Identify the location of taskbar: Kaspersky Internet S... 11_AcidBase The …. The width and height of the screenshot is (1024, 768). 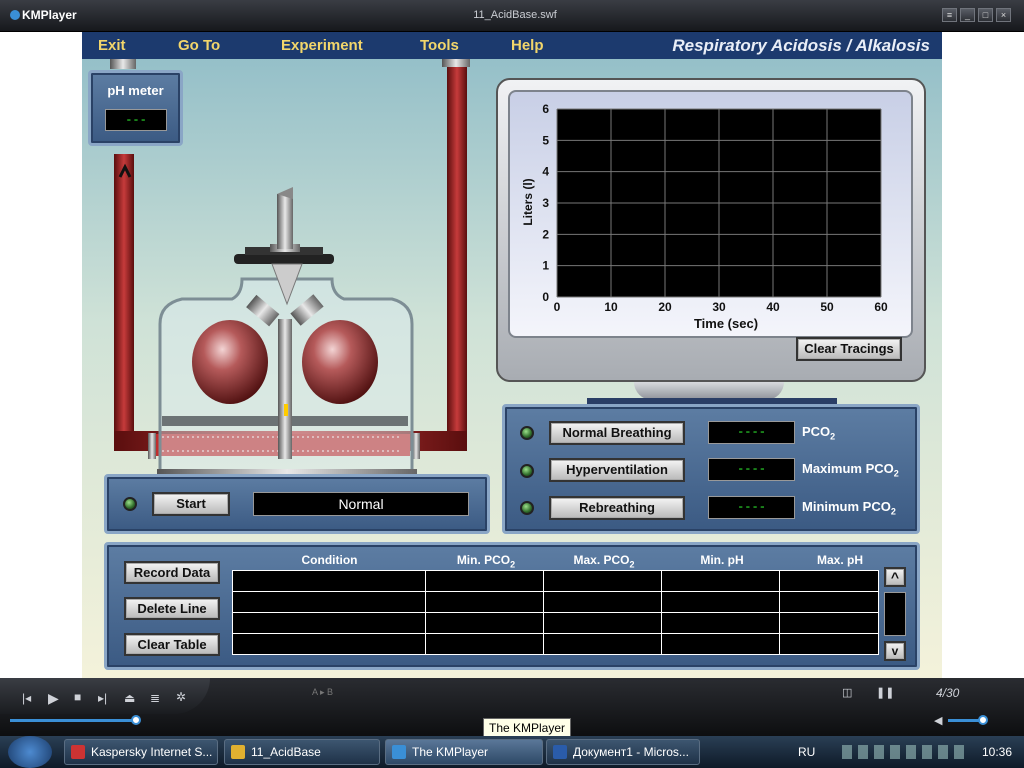
(512, 752).